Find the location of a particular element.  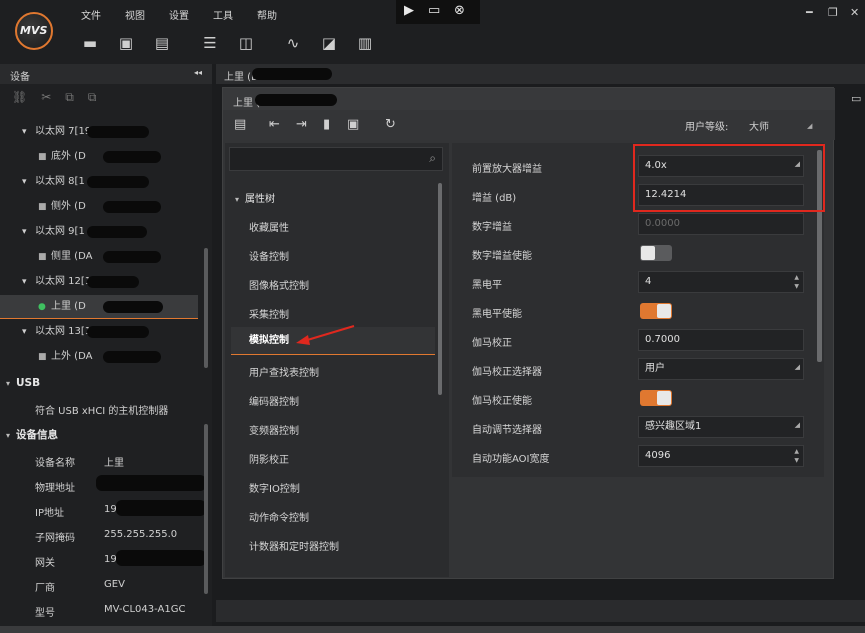

param-spinbox: 4096 ▲ ▼ is located at coordinates (721, 456).